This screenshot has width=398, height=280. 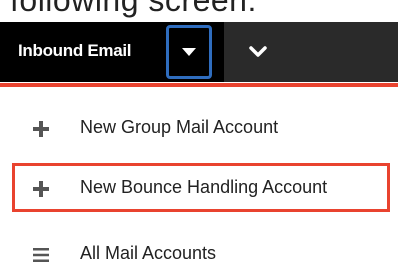 What do you see at coordinates (199, 85) in the screenshot?
I see `menu-top-accent-line` at bounding box center [199, 85].